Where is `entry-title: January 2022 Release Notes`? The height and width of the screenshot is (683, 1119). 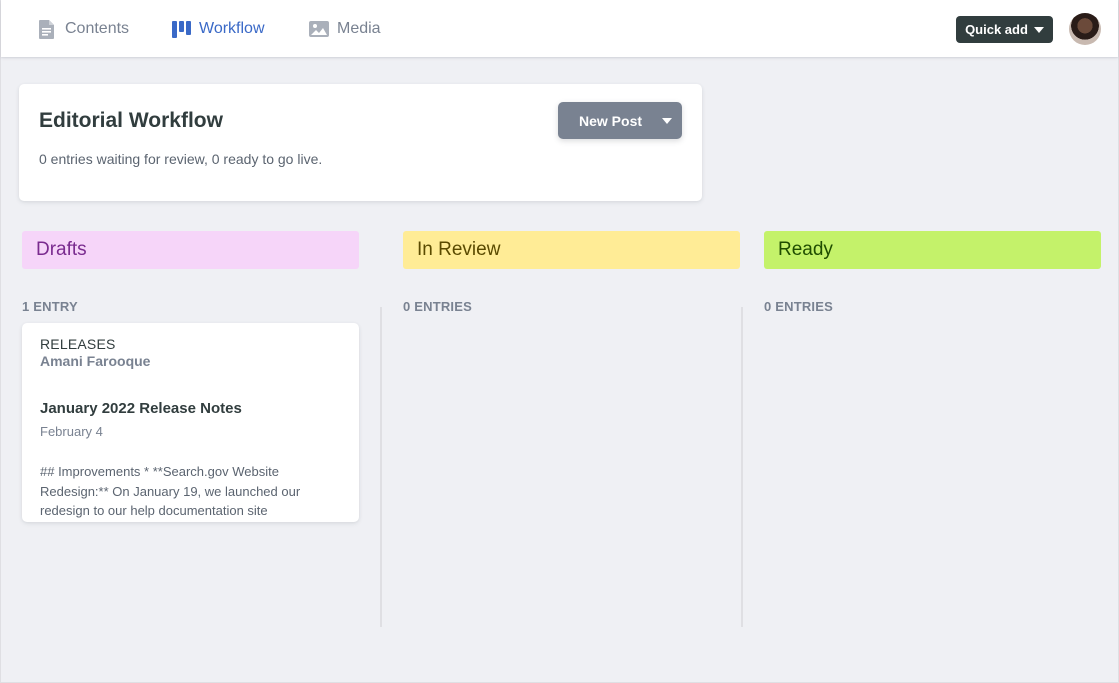 entry-title: January 2022 Release Notes is located at coordinates (141, 408).